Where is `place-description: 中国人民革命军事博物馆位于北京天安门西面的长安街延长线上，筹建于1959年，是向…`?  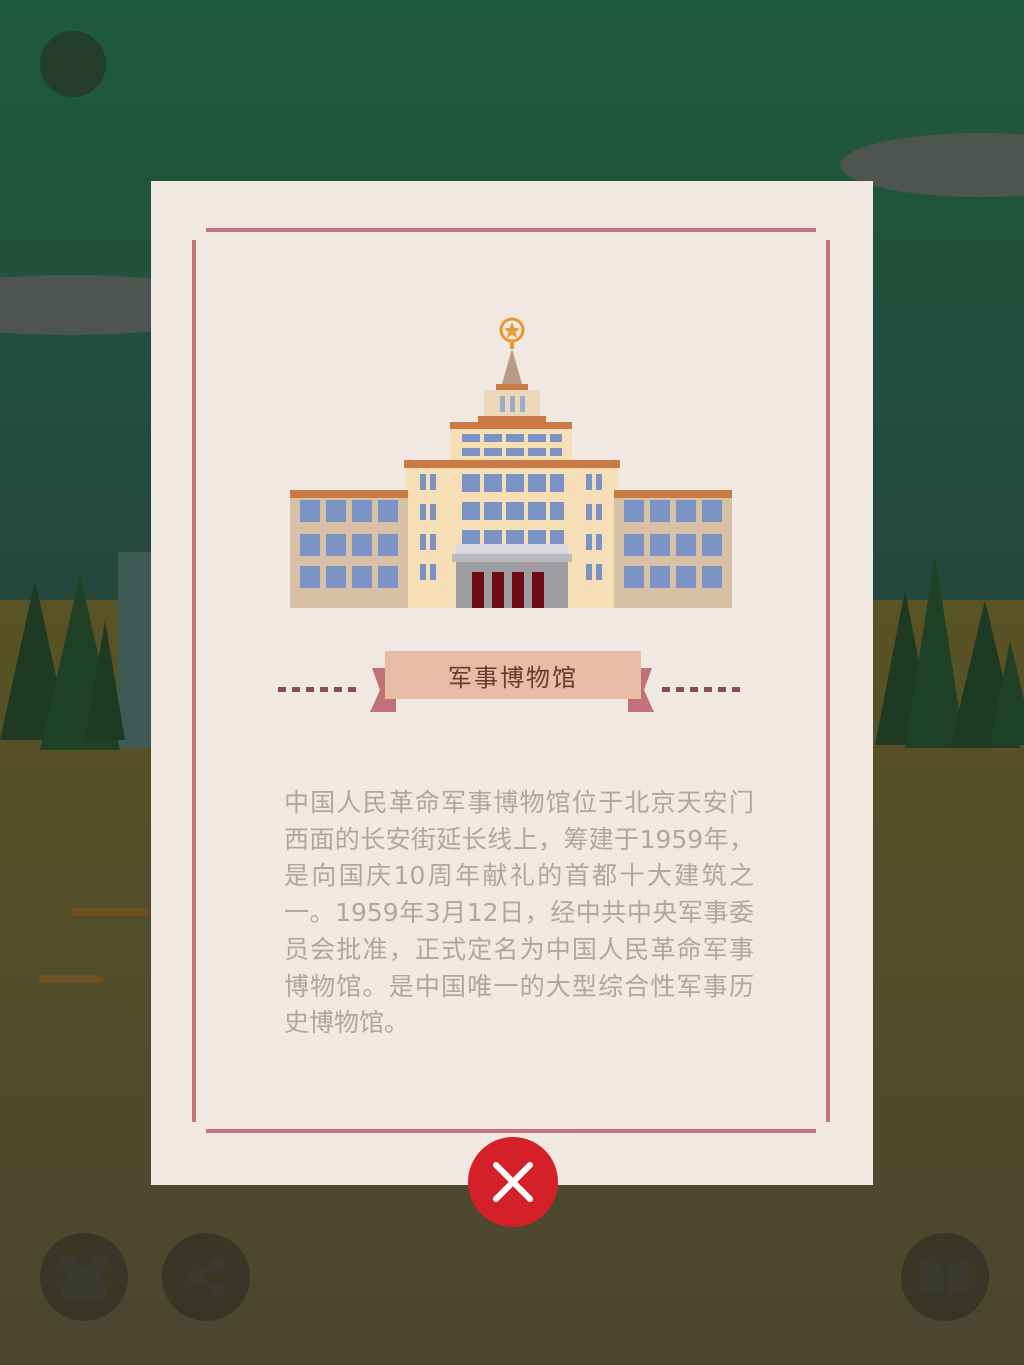 place-description: 中国人民革命军事博物馆位于北京天安门西面的长安街延长线上，筹建于1959年，是向… is located at coordinates (519, 913).